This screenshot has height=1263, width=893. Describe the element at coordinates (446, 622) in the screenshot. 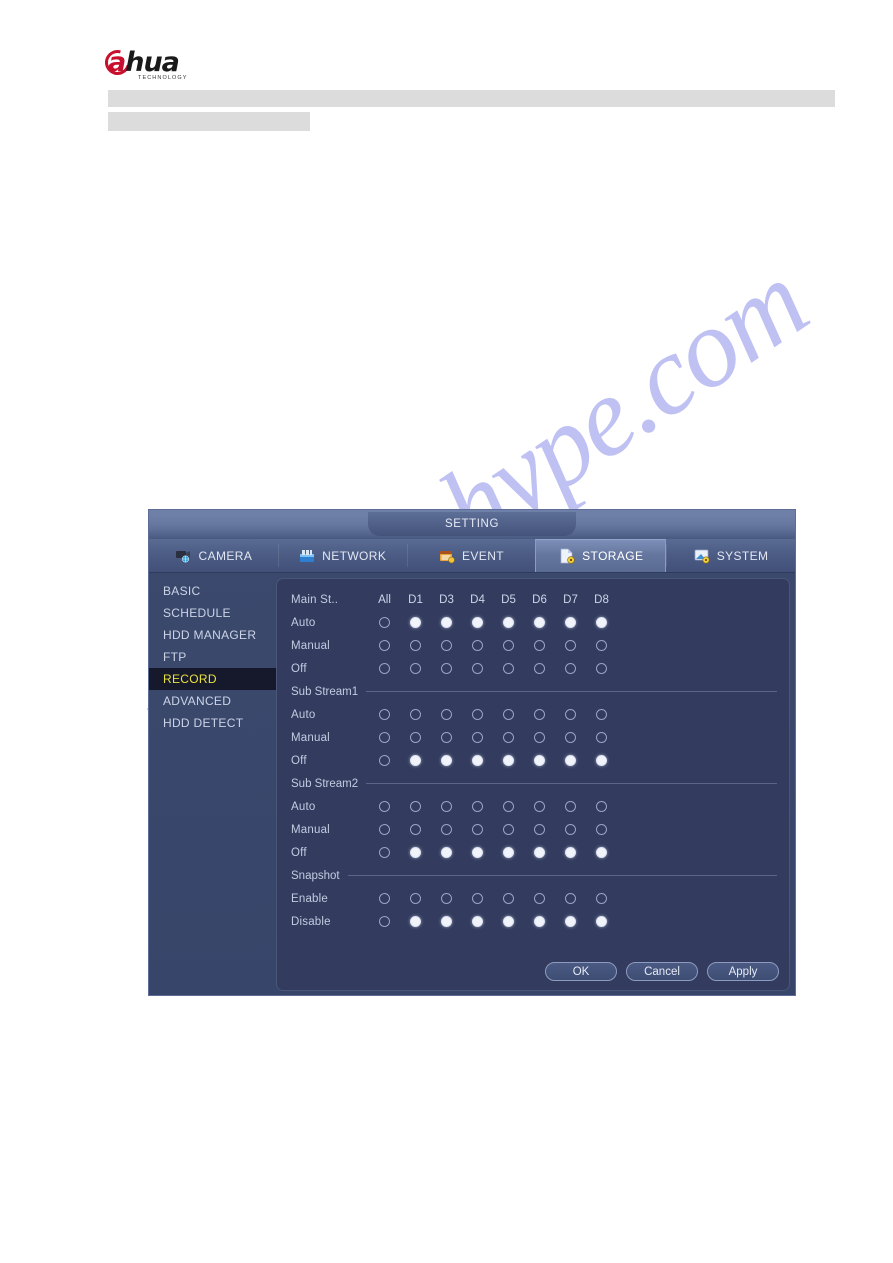

I see `radio-main-st--auto-d3` at that location.